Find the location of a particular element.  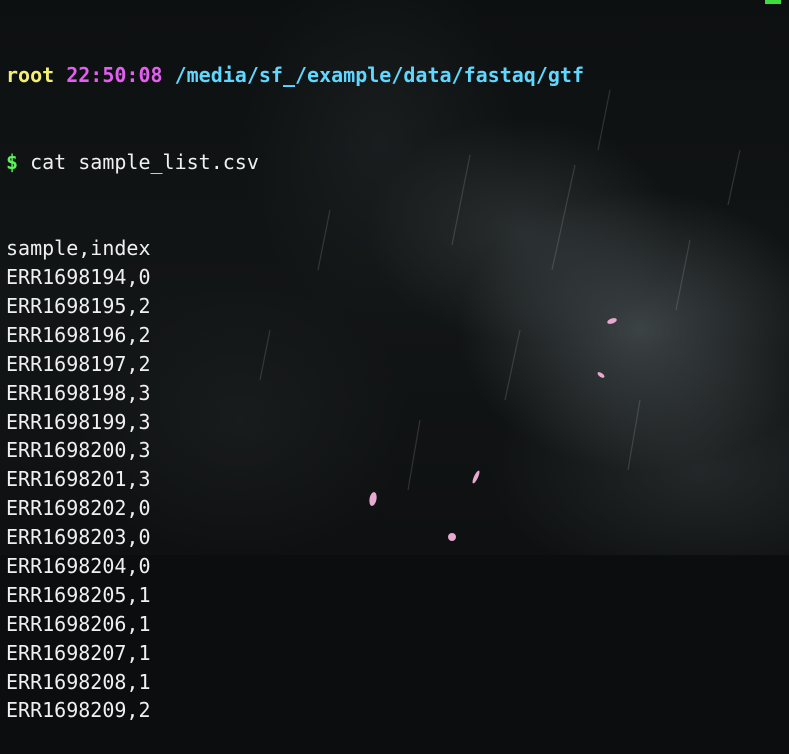

csv-row-line: ERR1698205,1 is located at coordinates (78, 594).